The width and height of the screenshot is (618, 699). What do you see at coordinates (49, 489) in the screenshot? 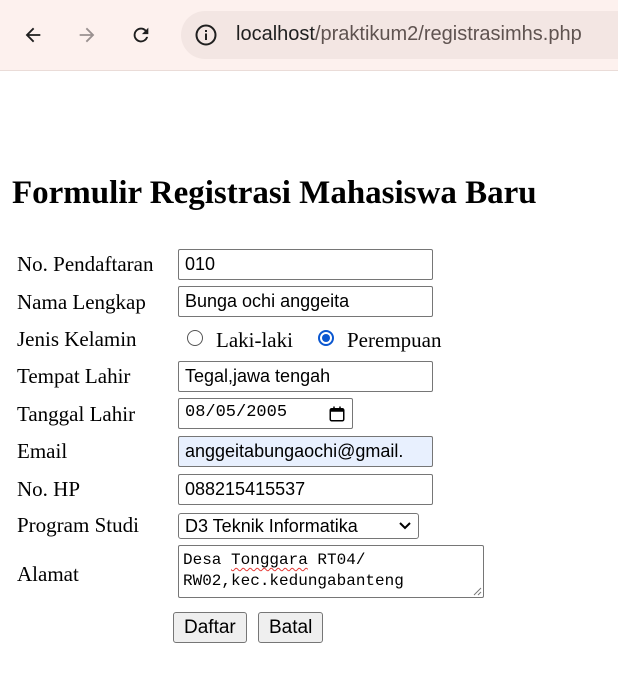
I see `label-no-hp: No. HP` at bounding box center [49, 489].